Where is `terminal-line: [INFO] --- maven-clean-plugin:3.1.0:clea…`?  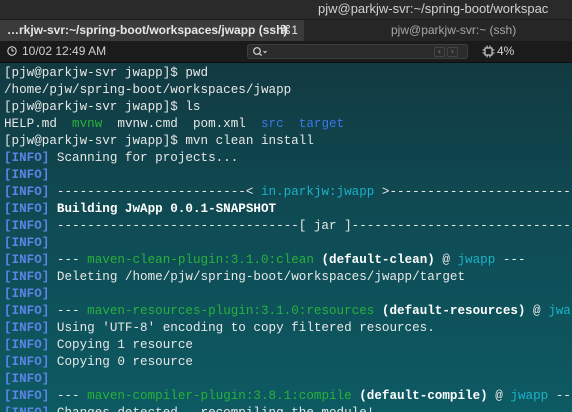 terminal-line: [INFO] --- maven-clean-plugin:3.1.0:clea… is located at coordinates (265, 260).